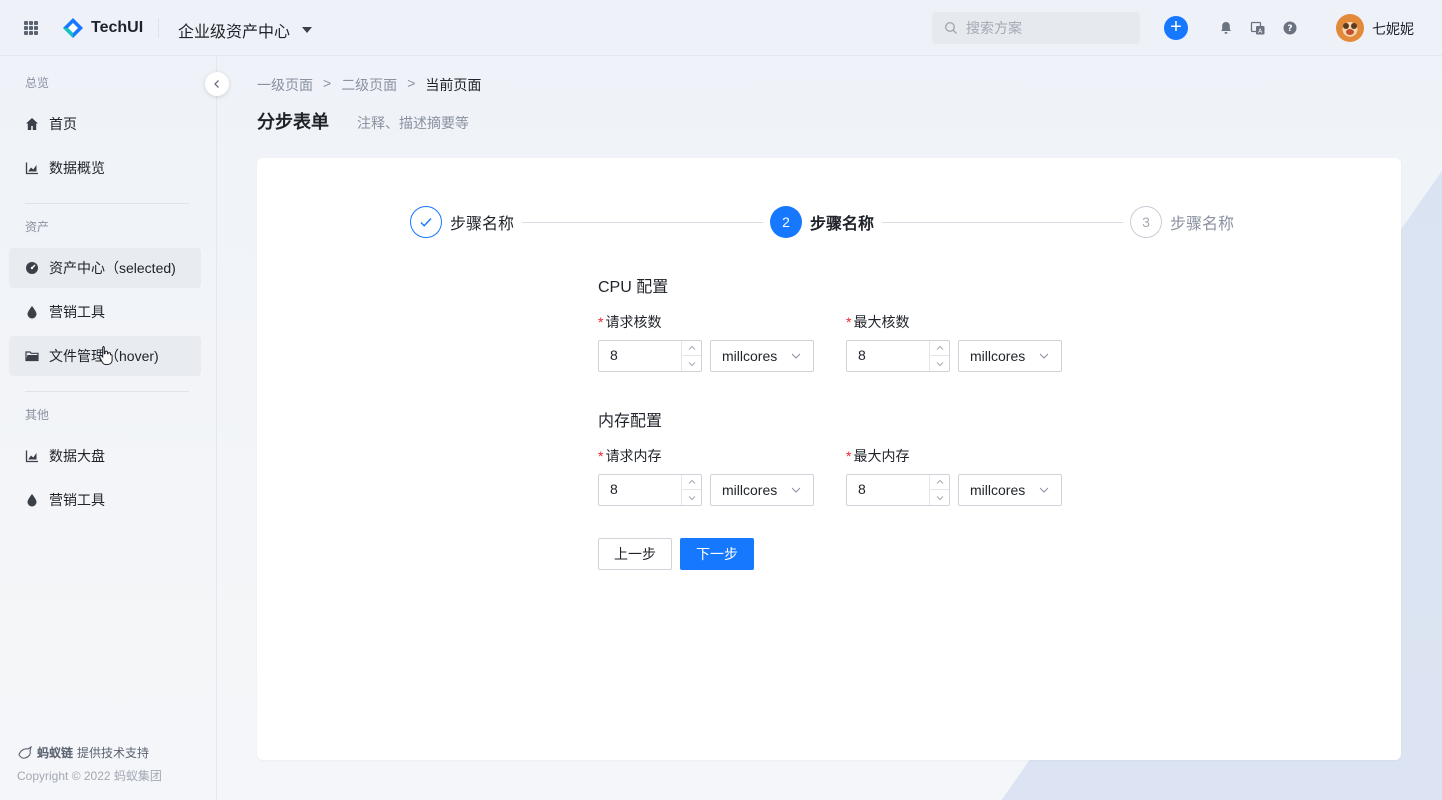  I want to click on step-2: 2 步骤名称, so click(822, 222).